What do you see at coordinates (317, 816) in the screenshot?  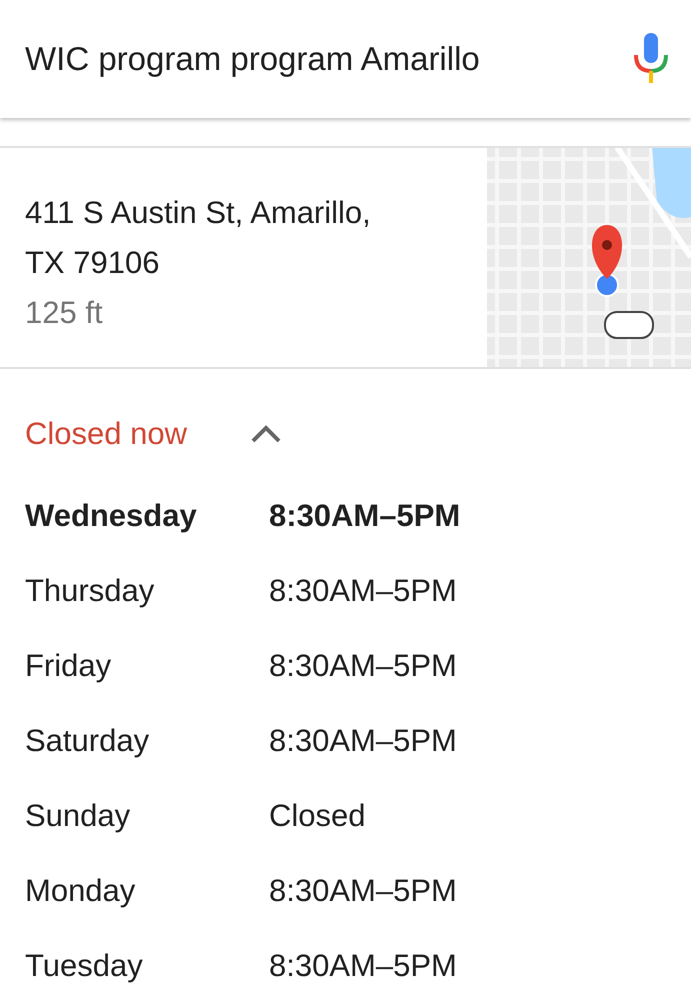 I see `hours-text: Closed` at bounding box center [317, 816].